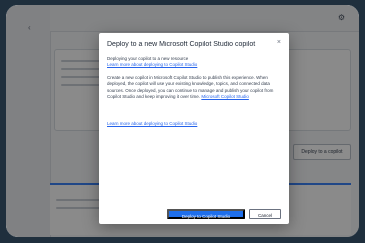  I want to click on dialog-body-link: Microsoft Copilot Studio, so click(225, 96).